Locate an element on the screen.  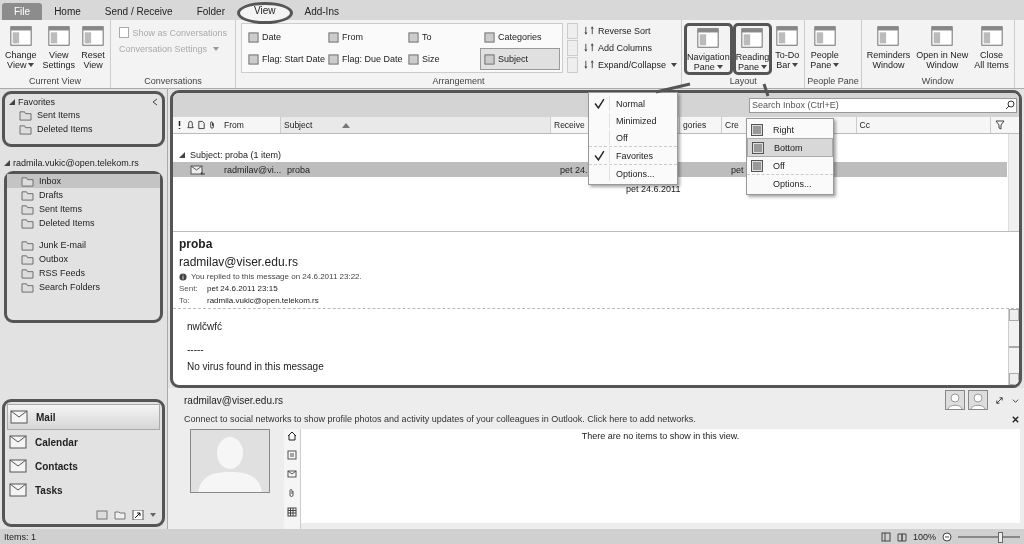
ribbon-tab: Send / Receive is located at coordinates (138, 11).